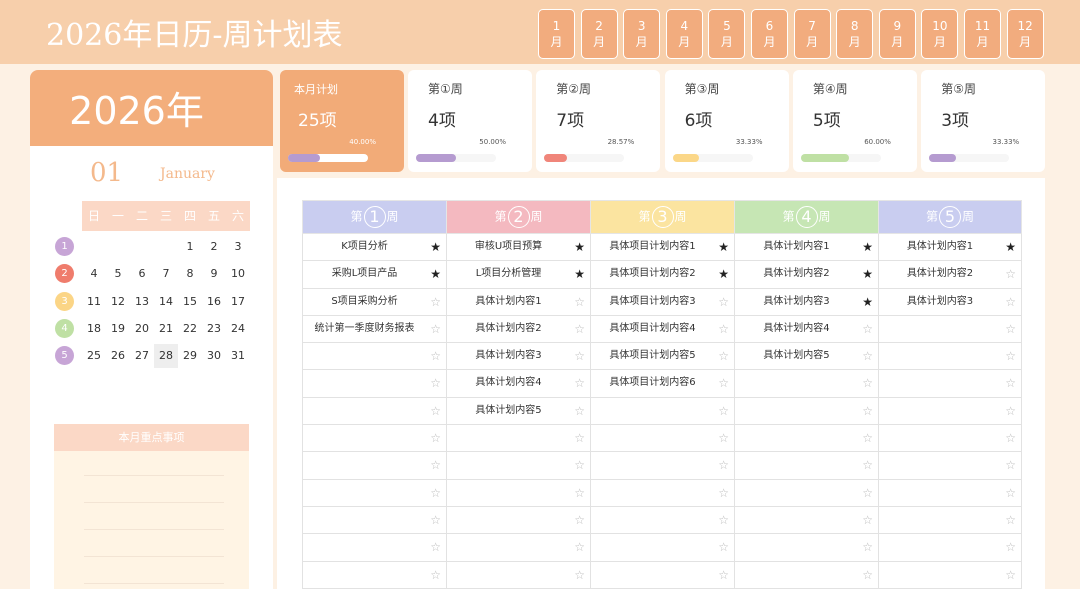  Describe the element at coordinates (374, 247) in the screenshot. I see `task-cell: K项目分析 ★` at that location.